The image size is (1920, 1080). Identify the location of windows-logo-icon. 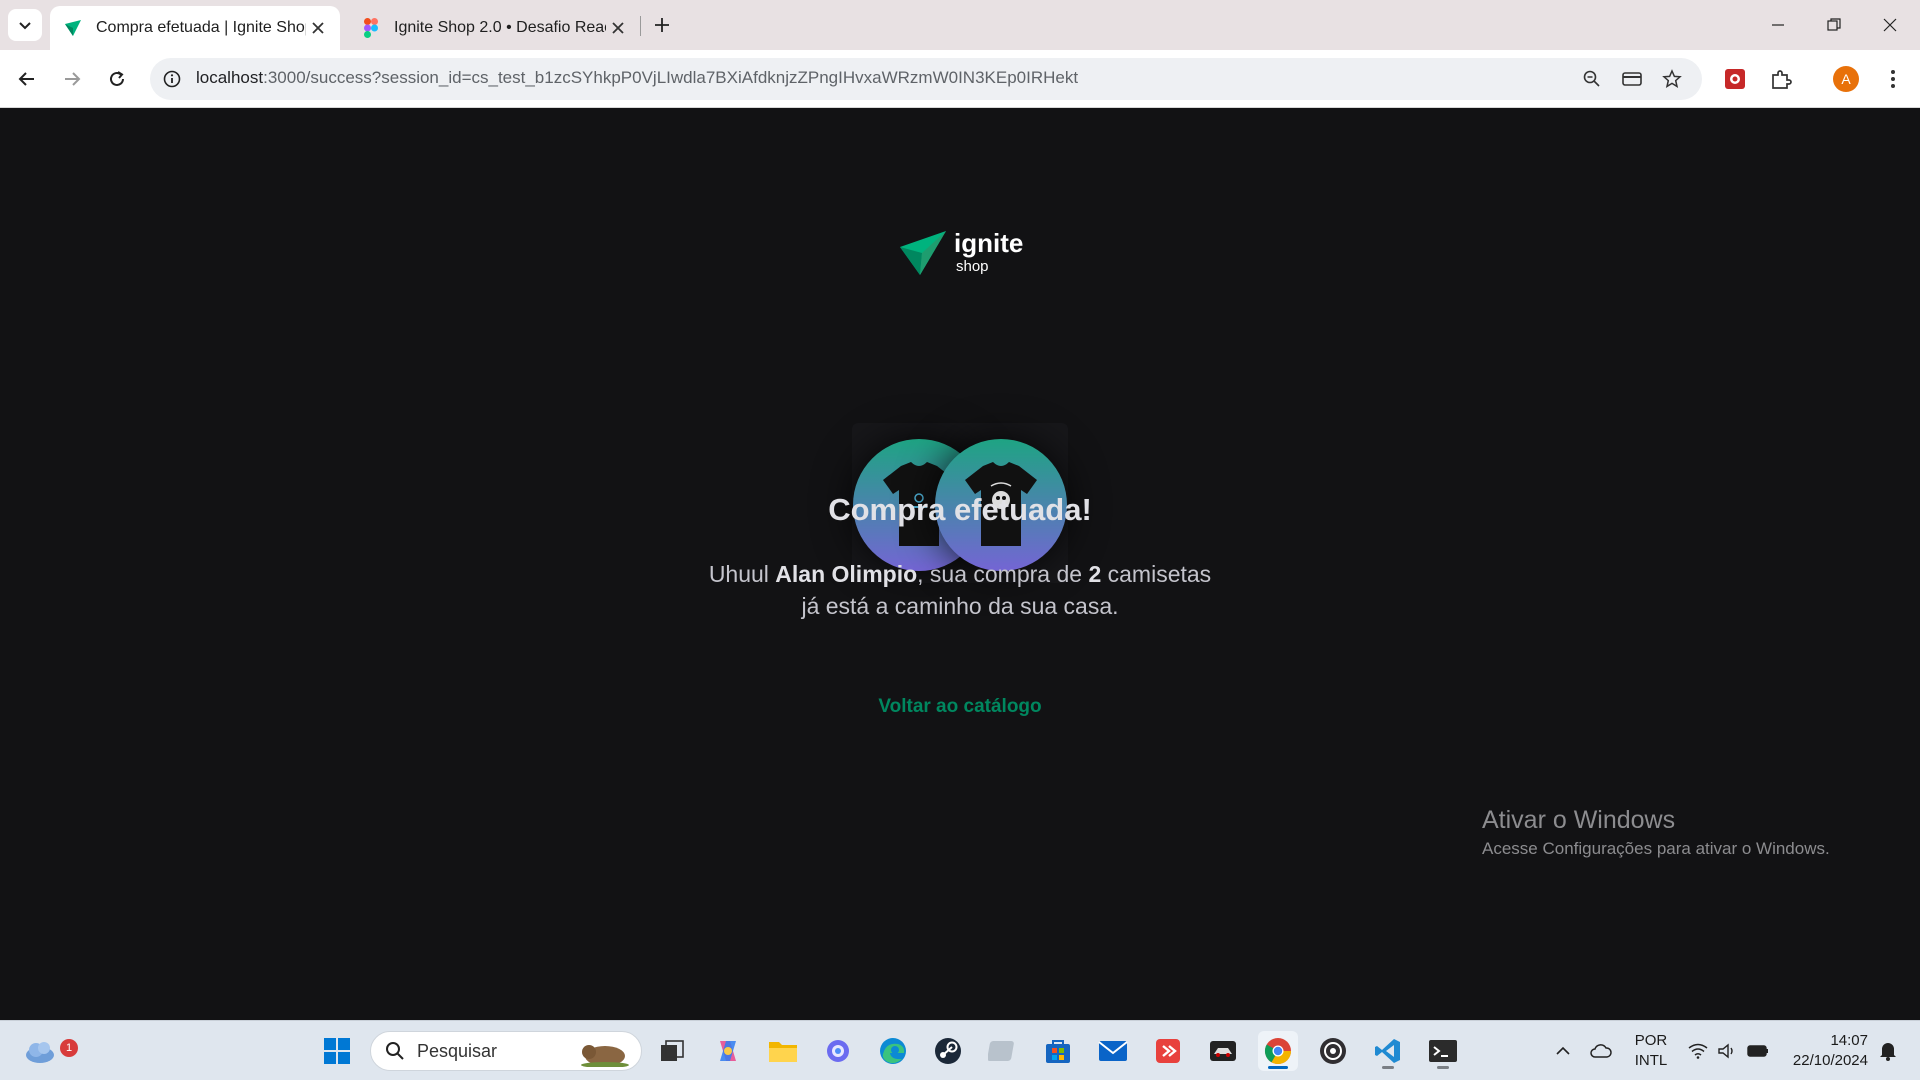
(337, 1051).